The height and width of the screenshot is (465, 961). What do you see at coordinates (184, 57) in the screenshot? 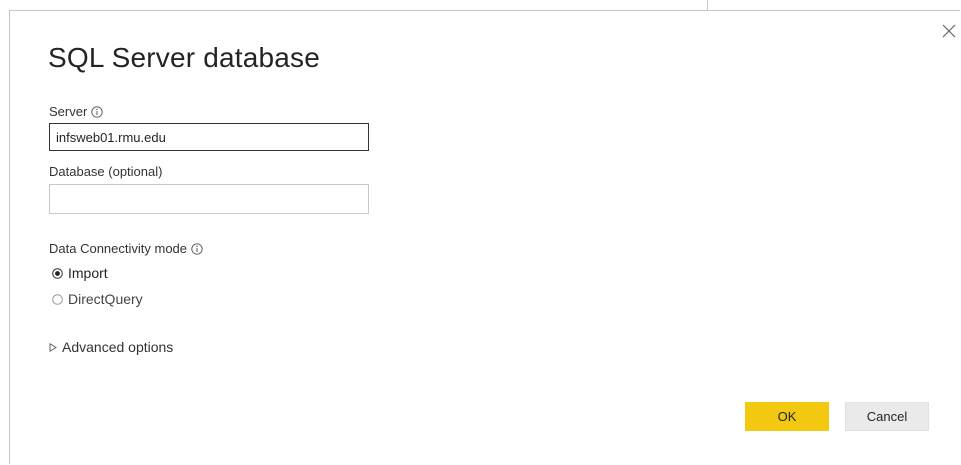
I see `dialog-title: SQL Server database` at bounding box center [184, 57].